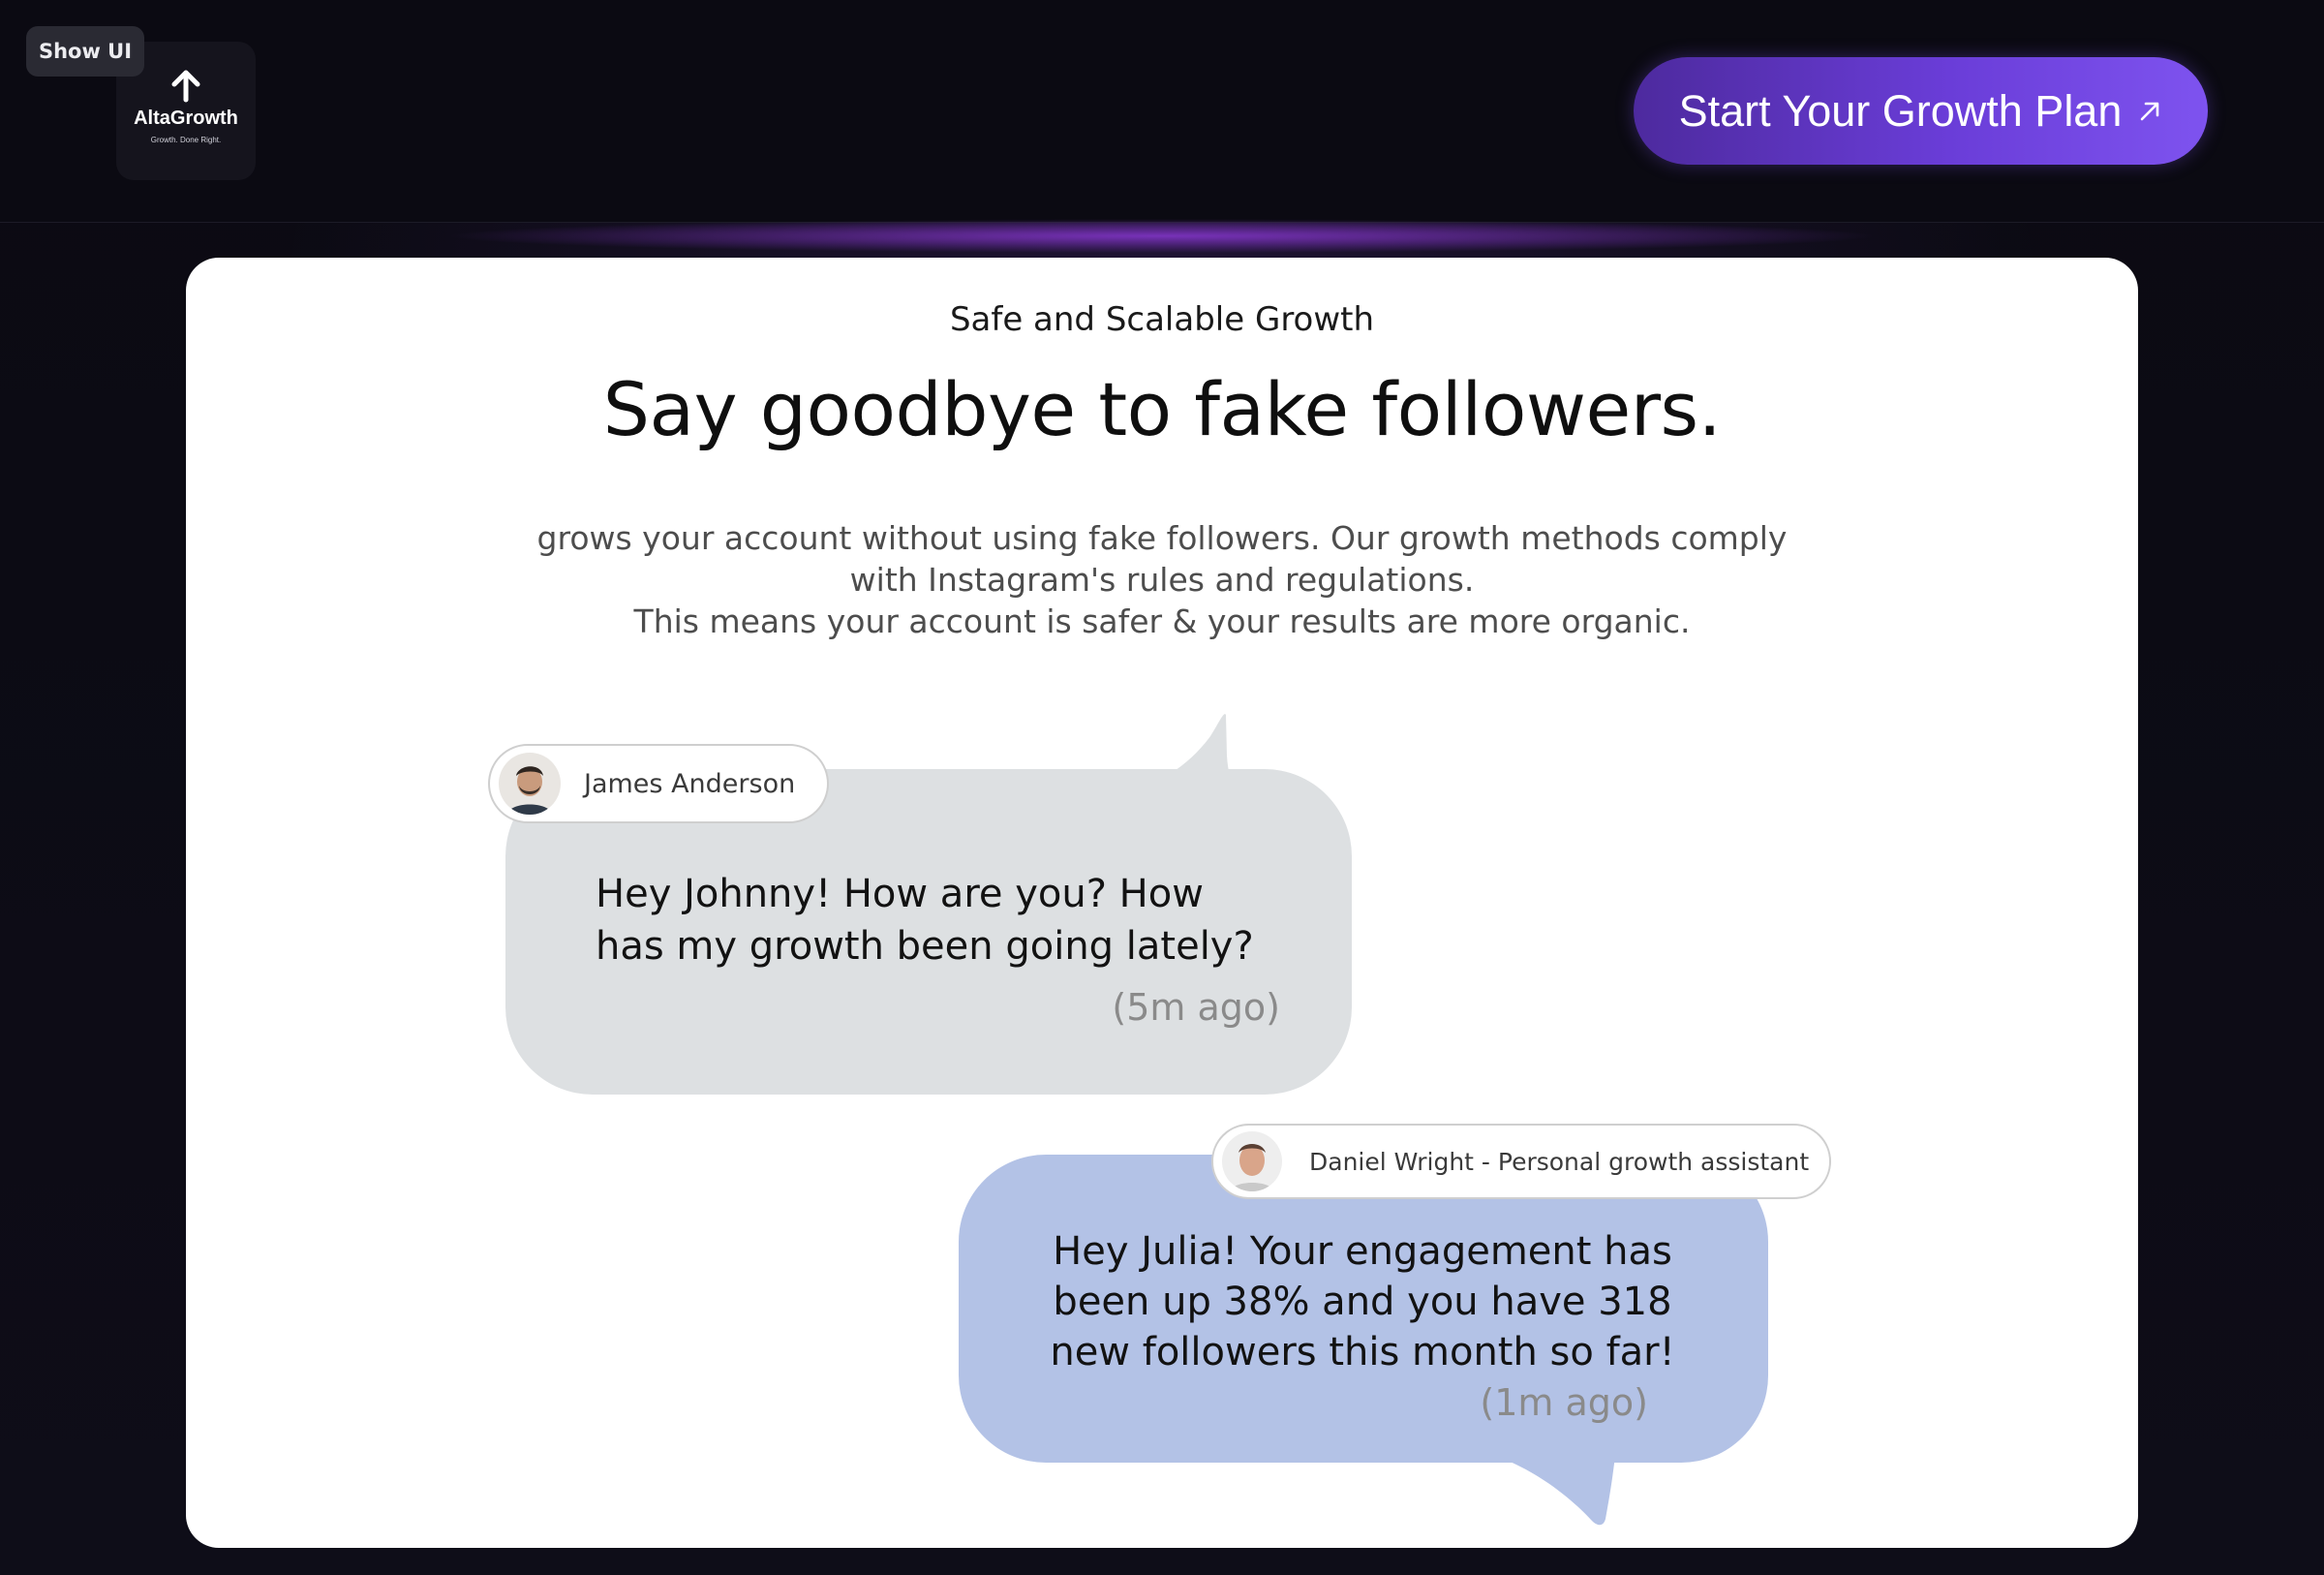 The height and width of the screenshot is (1575, 2324). What do you see at coordinates (1162, 319) in the screenshot?
I see `section-eyebrow: Safe and Scalable Growth` at bounding box center [1162, 319].